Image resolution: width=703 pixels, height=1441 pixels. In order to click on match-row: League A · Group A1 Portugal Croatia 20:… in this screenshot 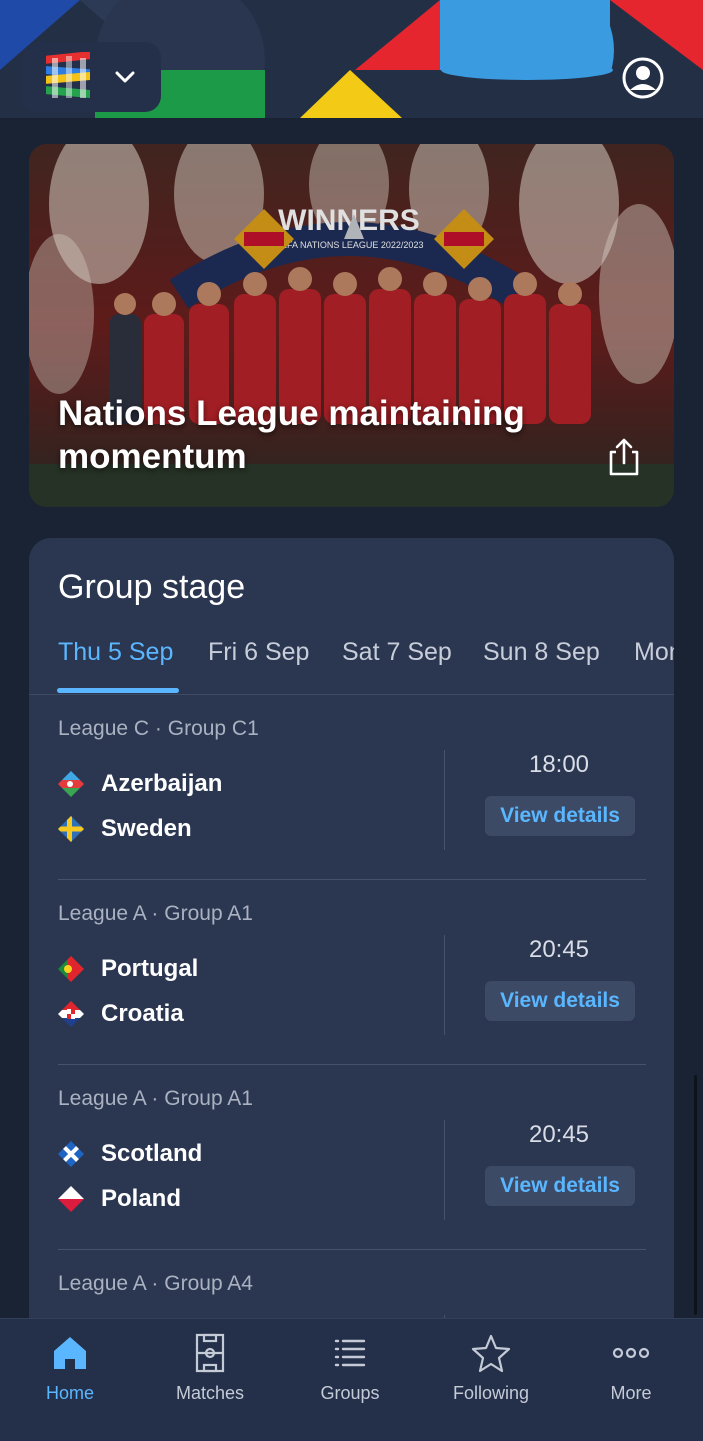, I will do `click(351, 972)`.